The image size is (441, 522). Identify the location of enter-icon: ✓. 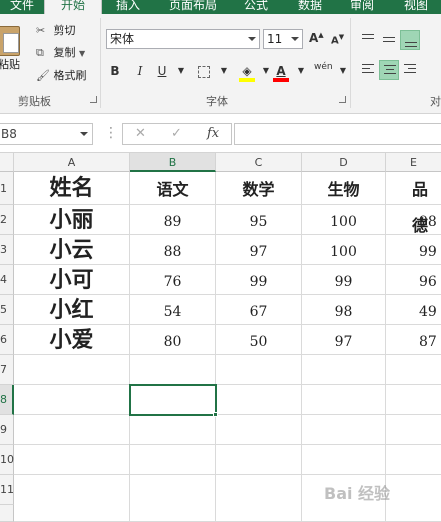
(176, 133).